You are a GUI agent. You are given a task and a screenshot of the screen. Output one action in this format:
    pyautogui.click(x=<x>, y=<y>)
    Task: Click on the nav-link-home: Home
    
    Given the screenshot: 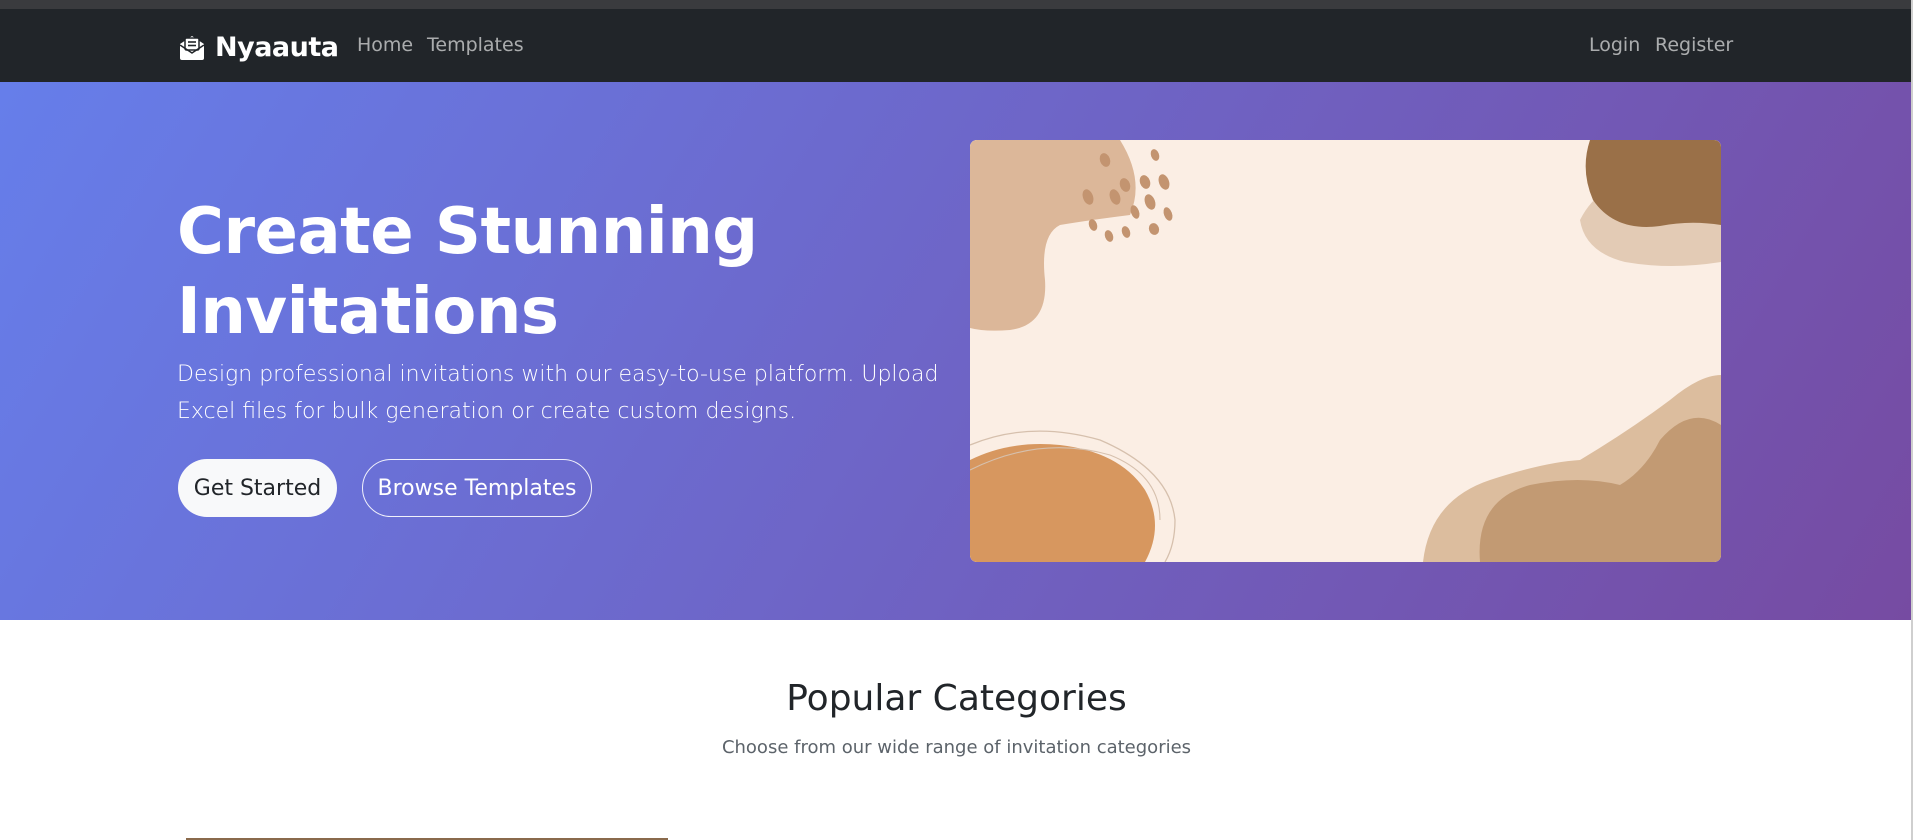 What is the action you would take?
    pyautogui.click(x=385, y=45)
    